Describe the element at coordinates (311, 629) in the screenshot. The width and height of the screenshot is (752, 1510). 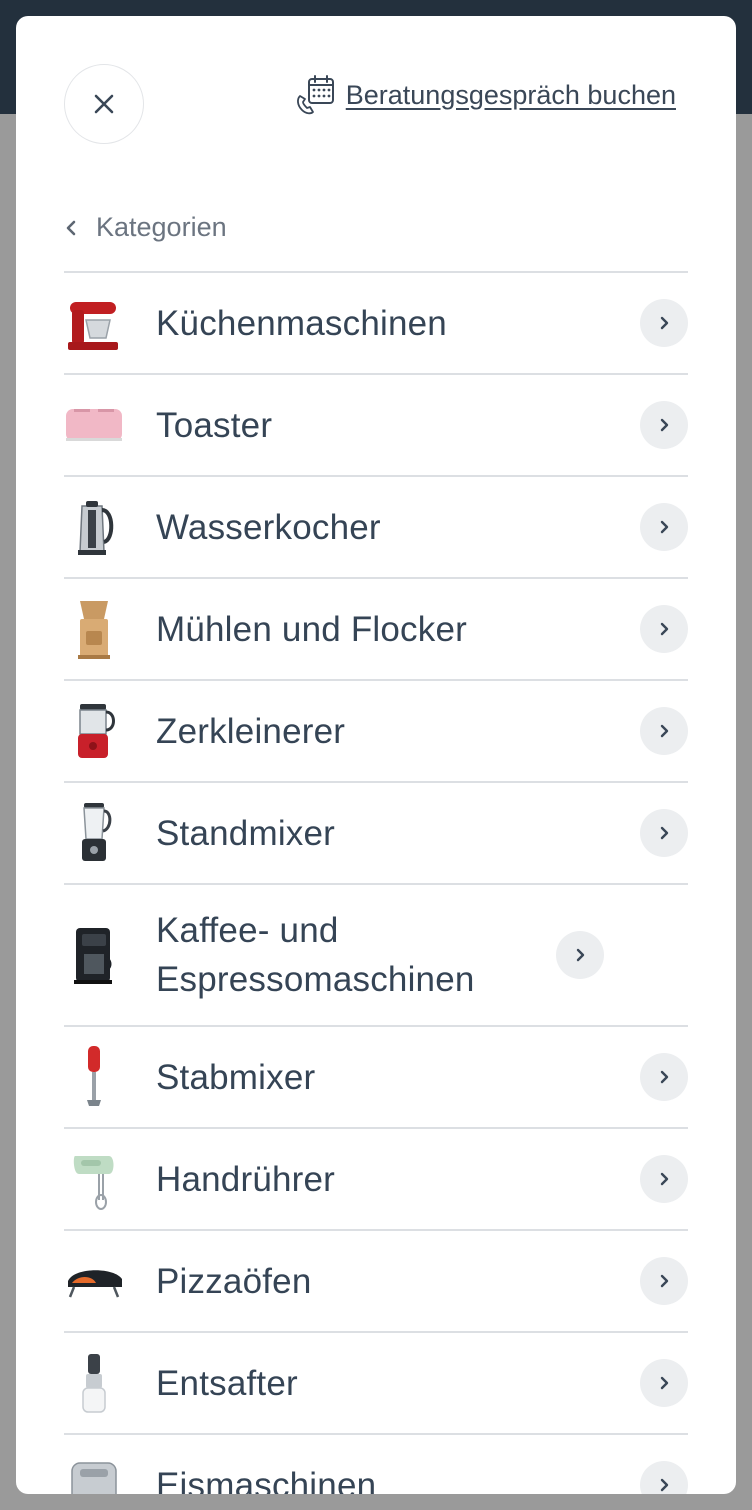
I see `category-label: Mühlen und Flocker` at that location.